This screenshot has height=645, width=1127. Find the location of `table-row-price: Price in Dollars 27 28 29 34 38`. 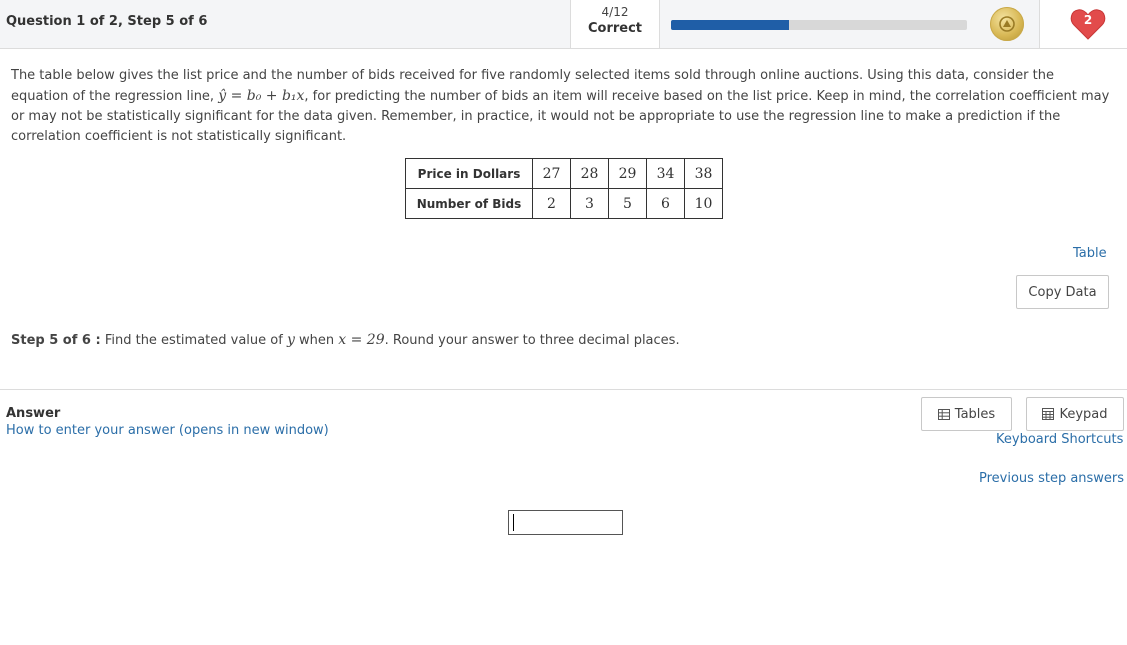

table-row-price: Price in Dollars 27 28 29 34 38 is located at coordinates (564, 173).